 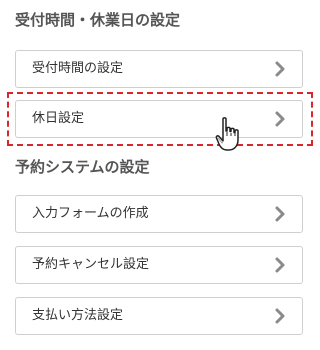 What do you see at coordinates (78, 68) in the screenshot?
I see `menu-item-label: 受付時間の設定` at bounding box center [78, 68].